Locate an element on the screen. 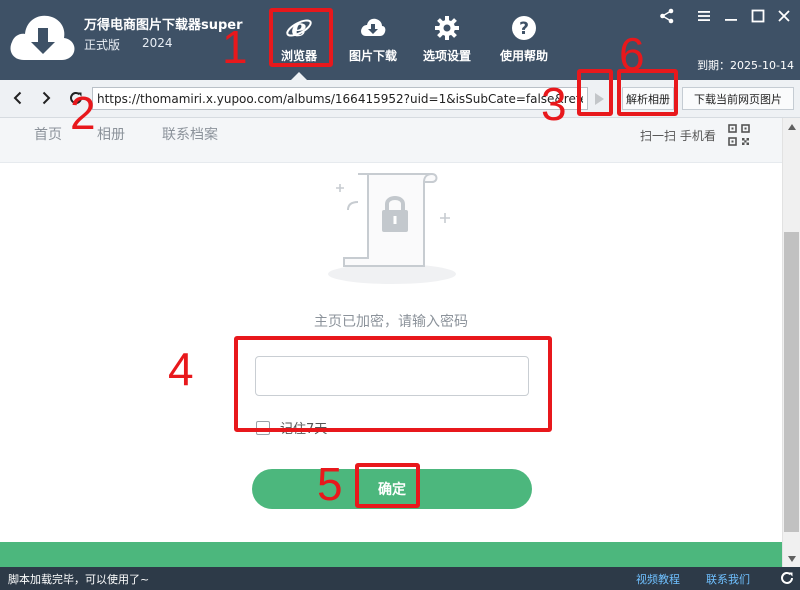 The image size is (800, 590). maximize-icon is located at coordinates (758, 16).